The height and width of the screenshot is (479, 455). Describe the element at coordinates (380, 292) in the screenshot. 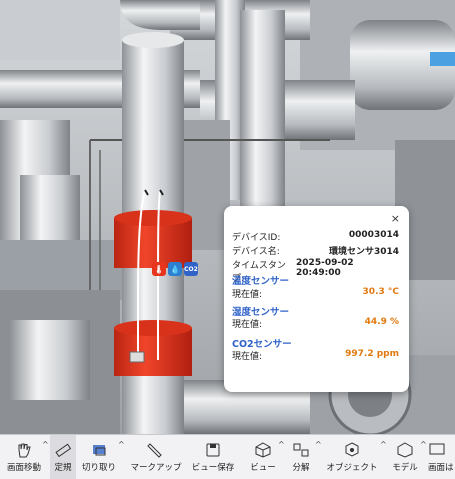

I see `temp-sensor-value: 30.3 °C` at that location.